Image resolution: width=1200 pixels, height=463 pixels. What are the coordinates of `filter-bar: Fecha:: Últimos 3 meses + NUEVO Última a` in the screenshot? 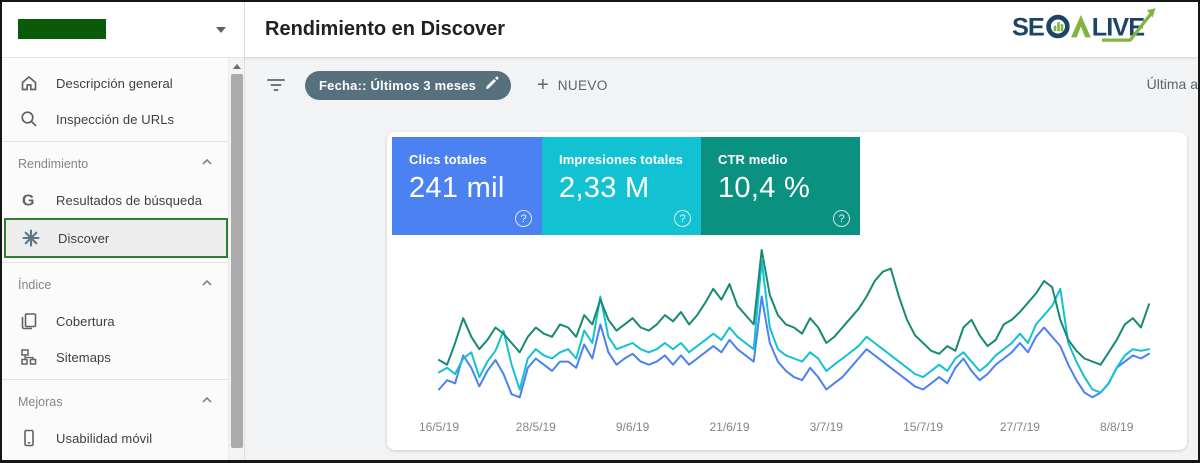 It's located at (721, 85).